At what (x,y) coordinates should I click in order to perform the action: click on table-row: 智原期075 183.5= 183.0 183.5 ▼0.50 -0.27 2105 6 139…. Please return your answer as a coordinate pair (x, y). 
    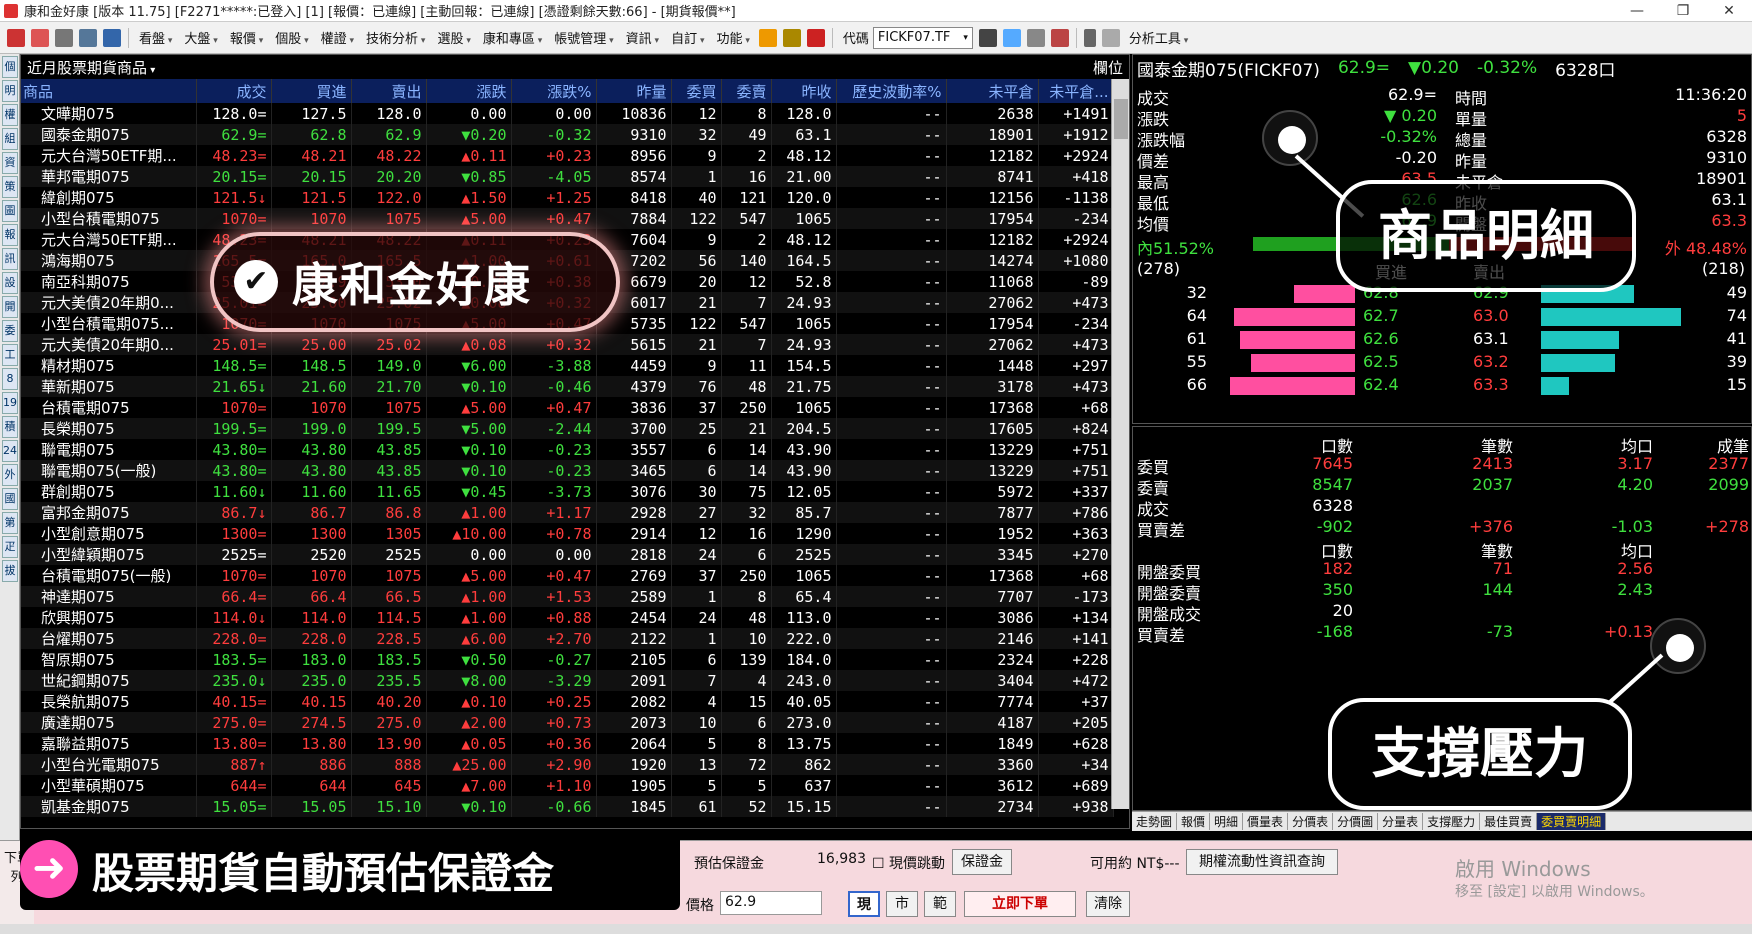
    Looking at the image, I should click on (567, 659).